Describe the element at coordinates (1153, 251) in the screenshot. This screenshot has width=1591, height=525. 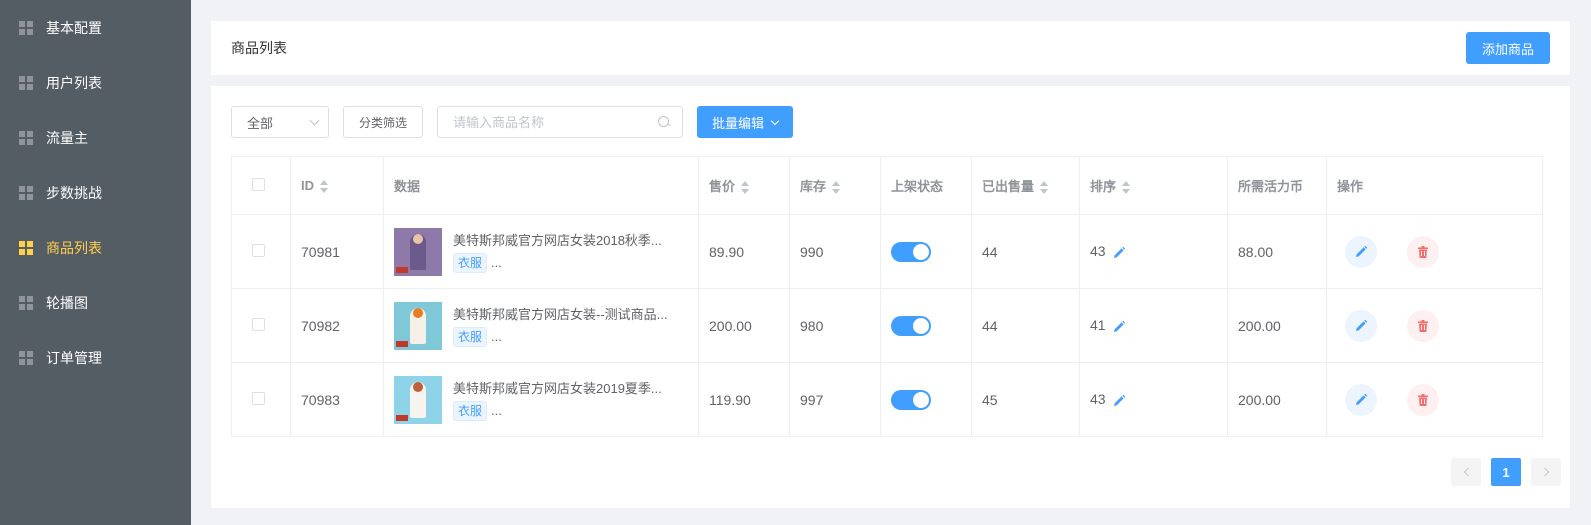
I see `sort-cell: 43` at that location.